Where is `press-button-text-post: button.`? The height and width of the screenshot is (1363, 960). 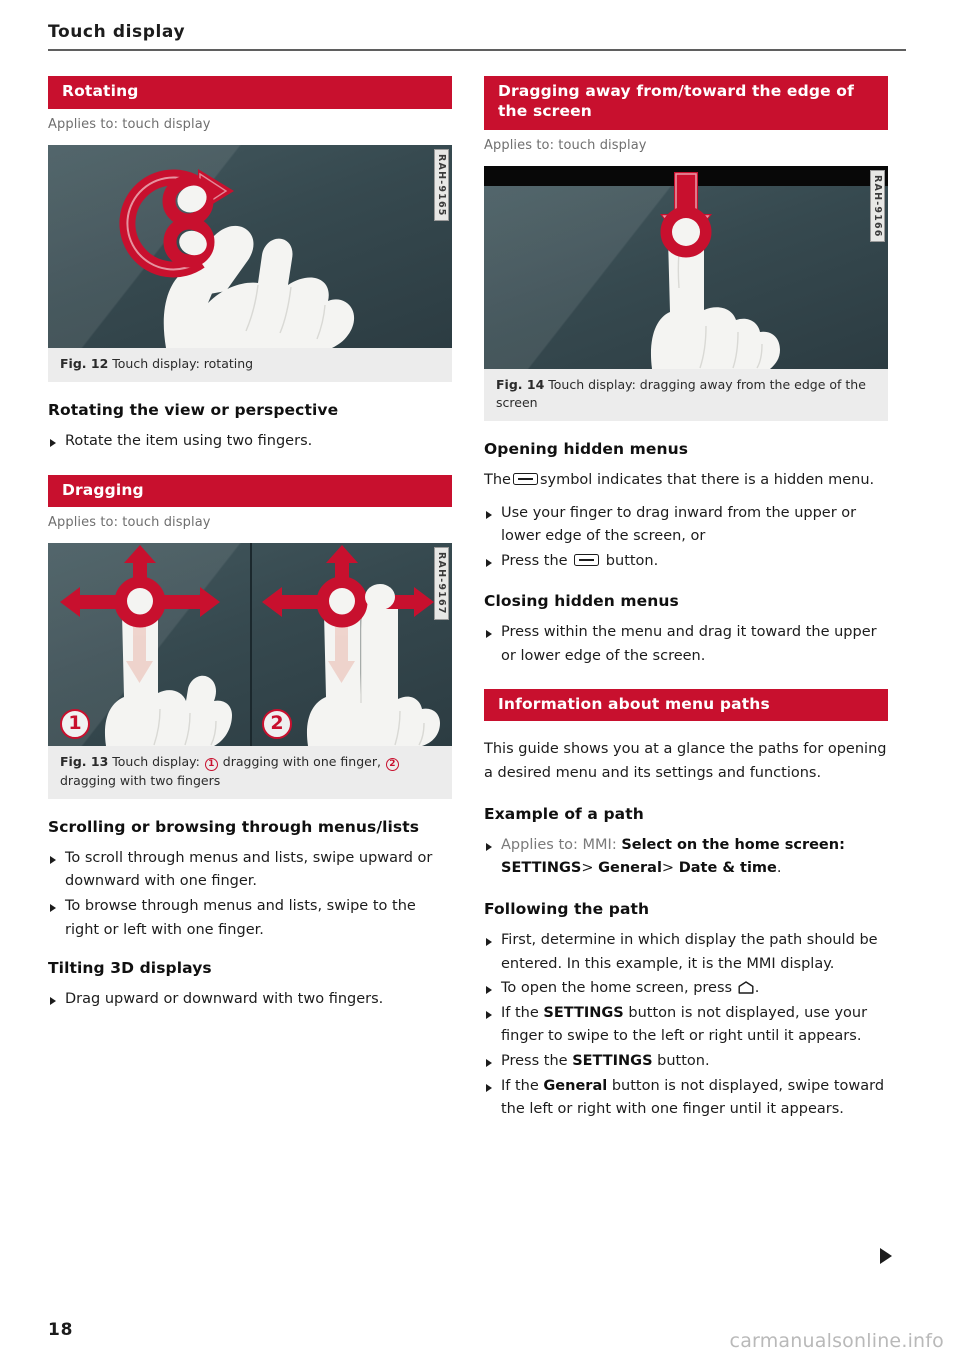 press-button-text-post: button. is located at coordinates (632, 560).